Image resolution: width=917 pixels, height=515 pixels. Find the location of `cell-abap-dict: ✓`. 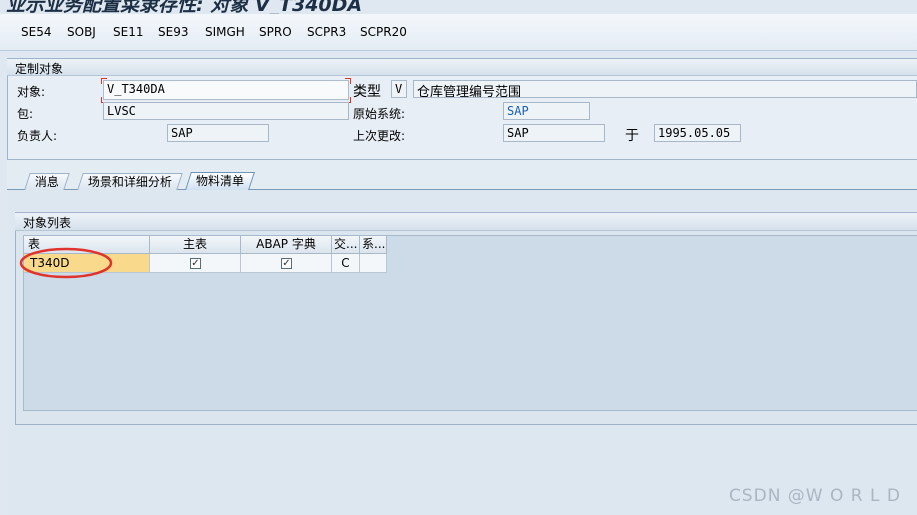

cell-abap-dict: ✓ is located at coordinates (286, 263).